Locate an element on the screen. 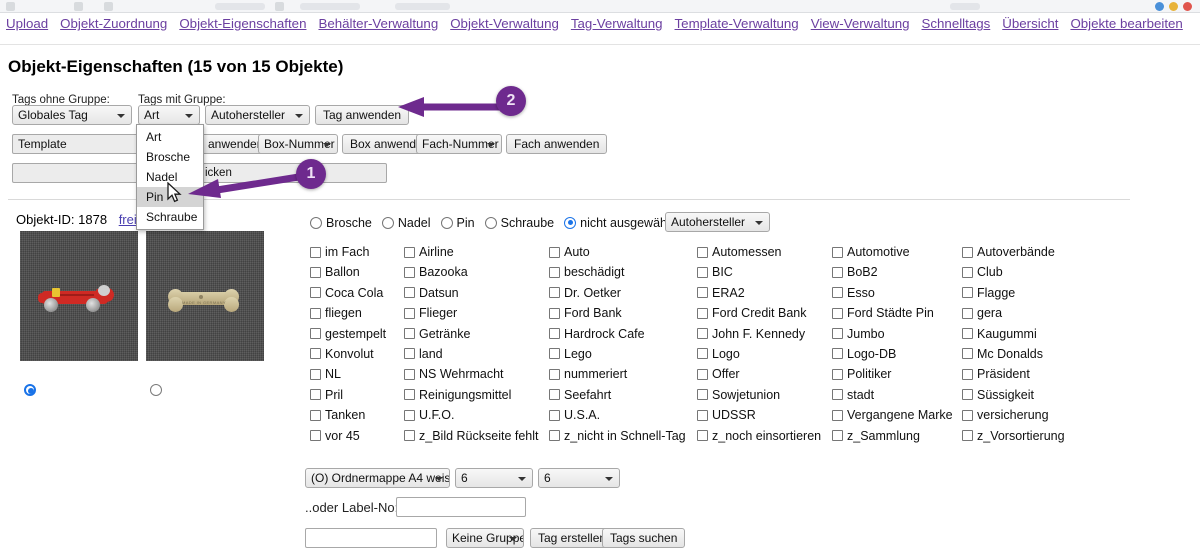  apply-tag-button: Tag anwenden is located at coordinates (362, 115).